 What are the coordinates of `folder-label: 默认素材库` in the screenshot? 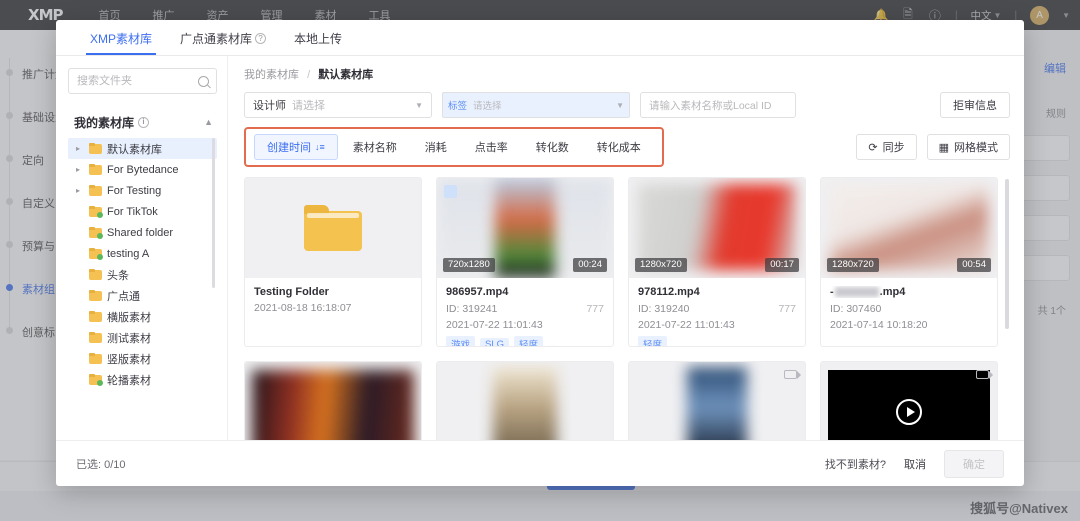 It's located at (134, 149).